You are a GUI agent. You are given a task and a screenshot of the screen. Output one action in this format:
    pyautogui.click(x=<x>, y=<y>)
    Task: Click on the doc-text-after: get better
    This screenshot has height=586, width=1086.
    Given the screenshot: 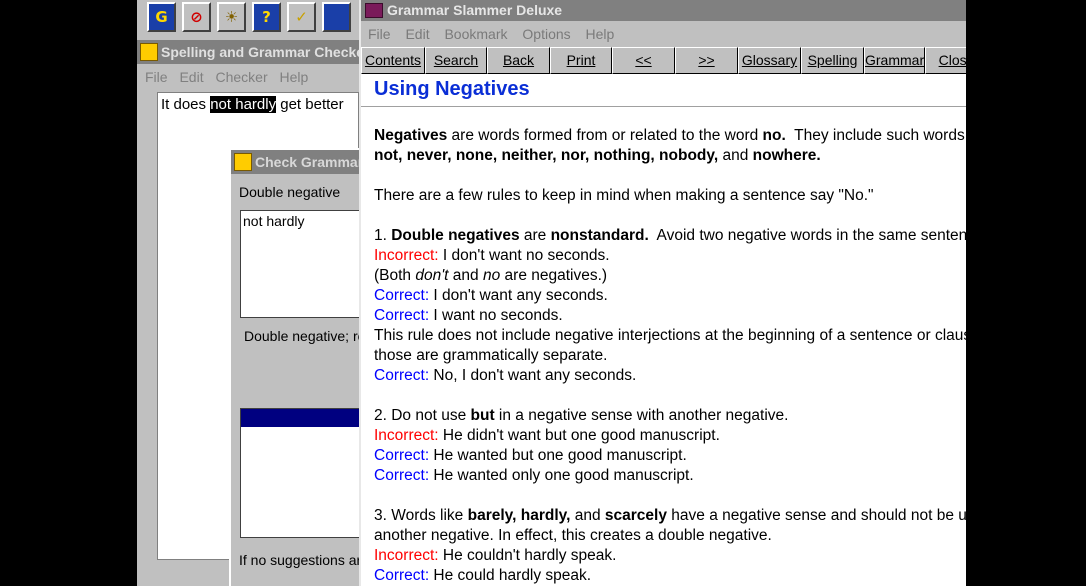 What is the action you would take?
    pyautogui.click(x=310, y=104)
    